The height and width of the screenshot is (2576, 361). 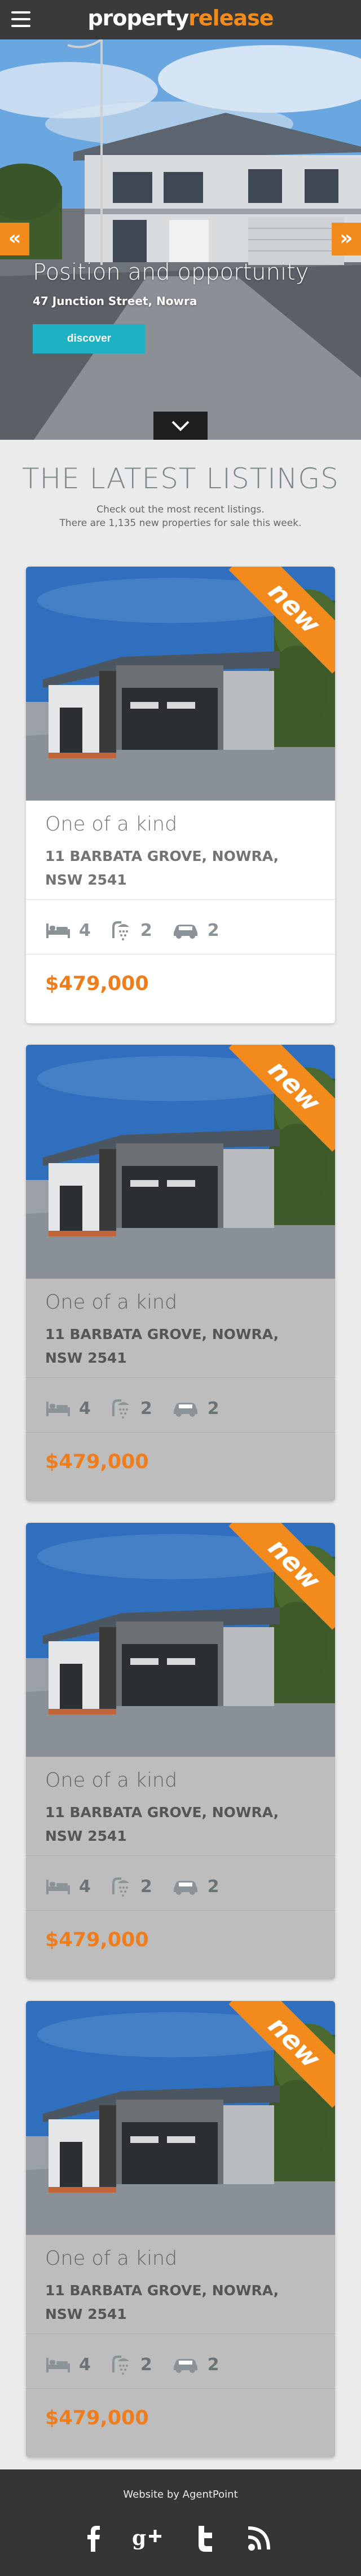 What do you see at coordinates (139, 2538) in the screenshot?
I see `svg-text: g` at bounding box center [139, 2538].